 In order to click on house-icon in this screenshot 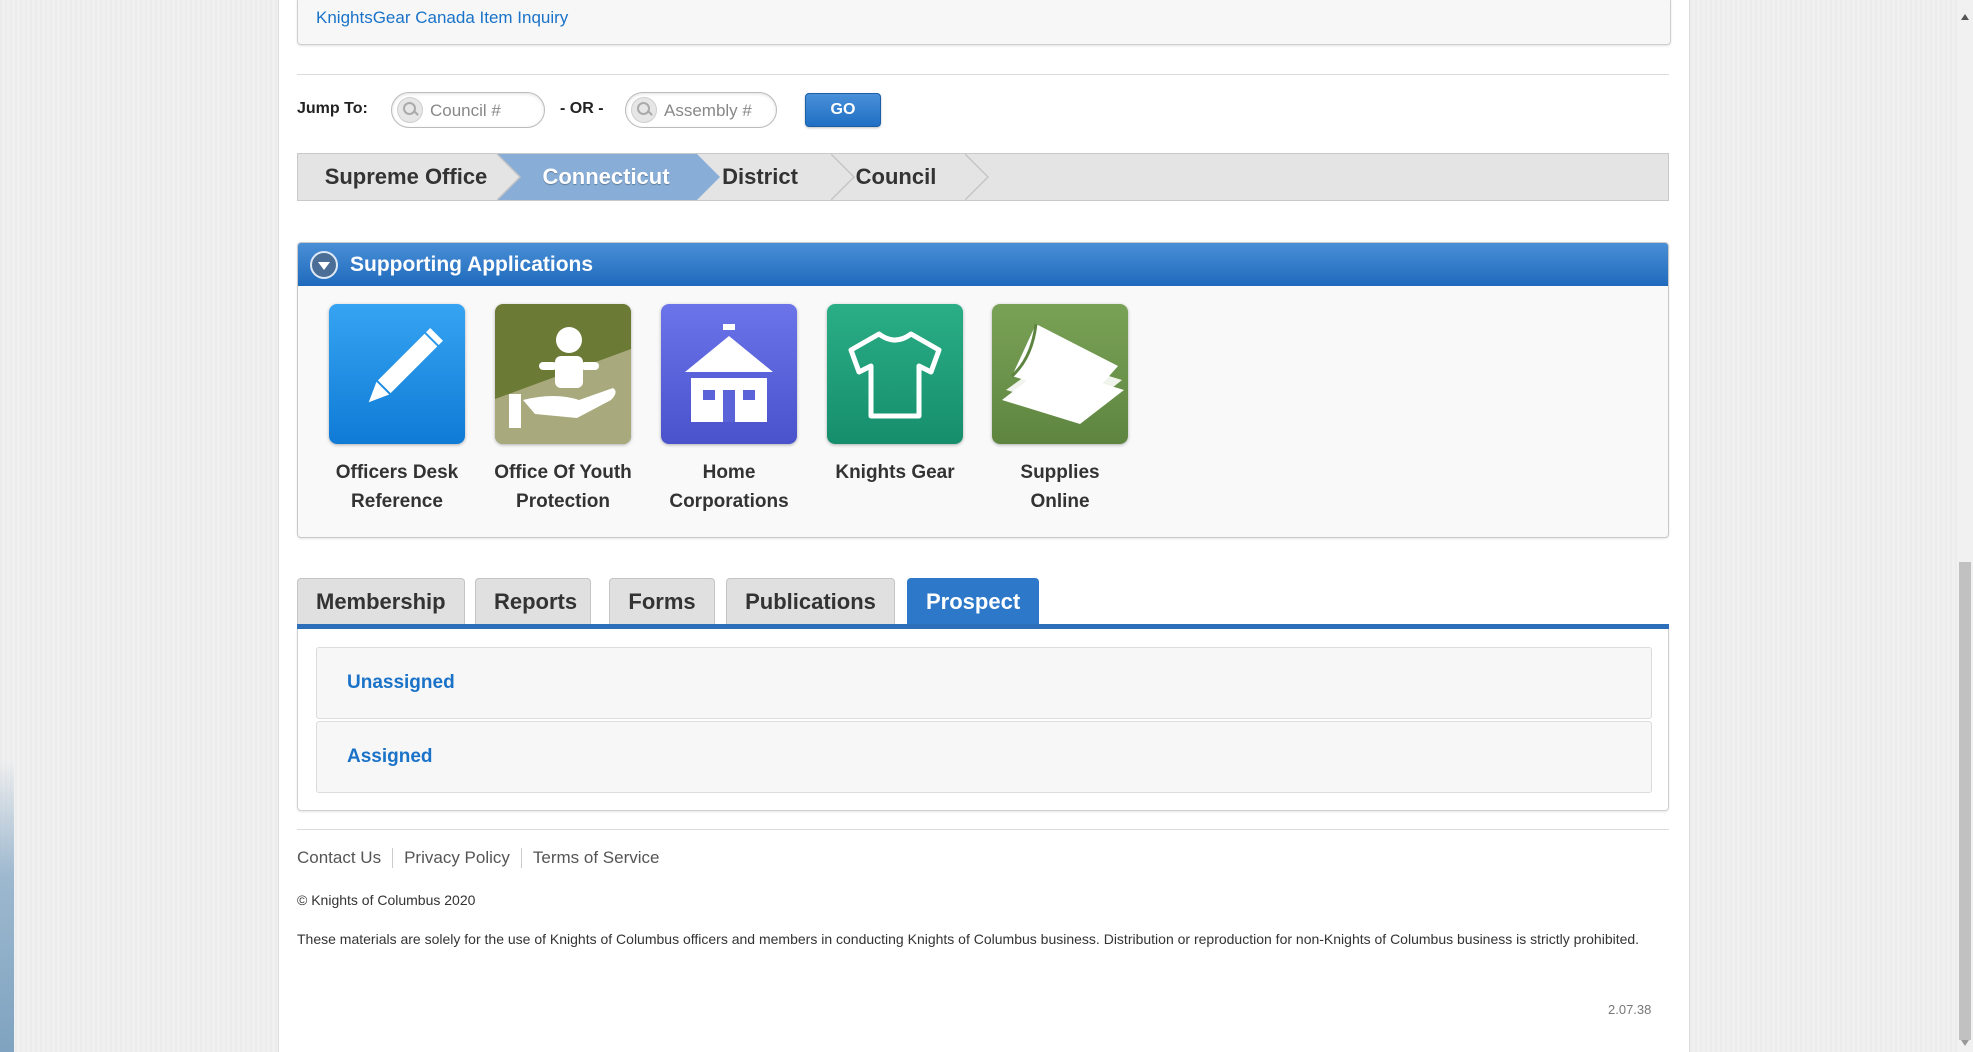, I will do `click(729, 373)`.